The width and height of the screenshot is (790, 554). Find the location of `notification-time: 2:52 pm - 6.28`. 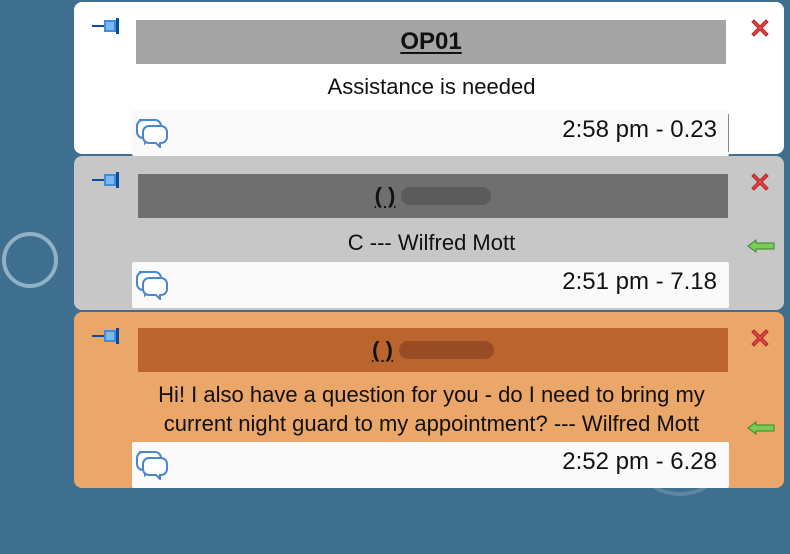

notification-time: 2:52 pm - 6.28 is located at coordinates (639, 461).